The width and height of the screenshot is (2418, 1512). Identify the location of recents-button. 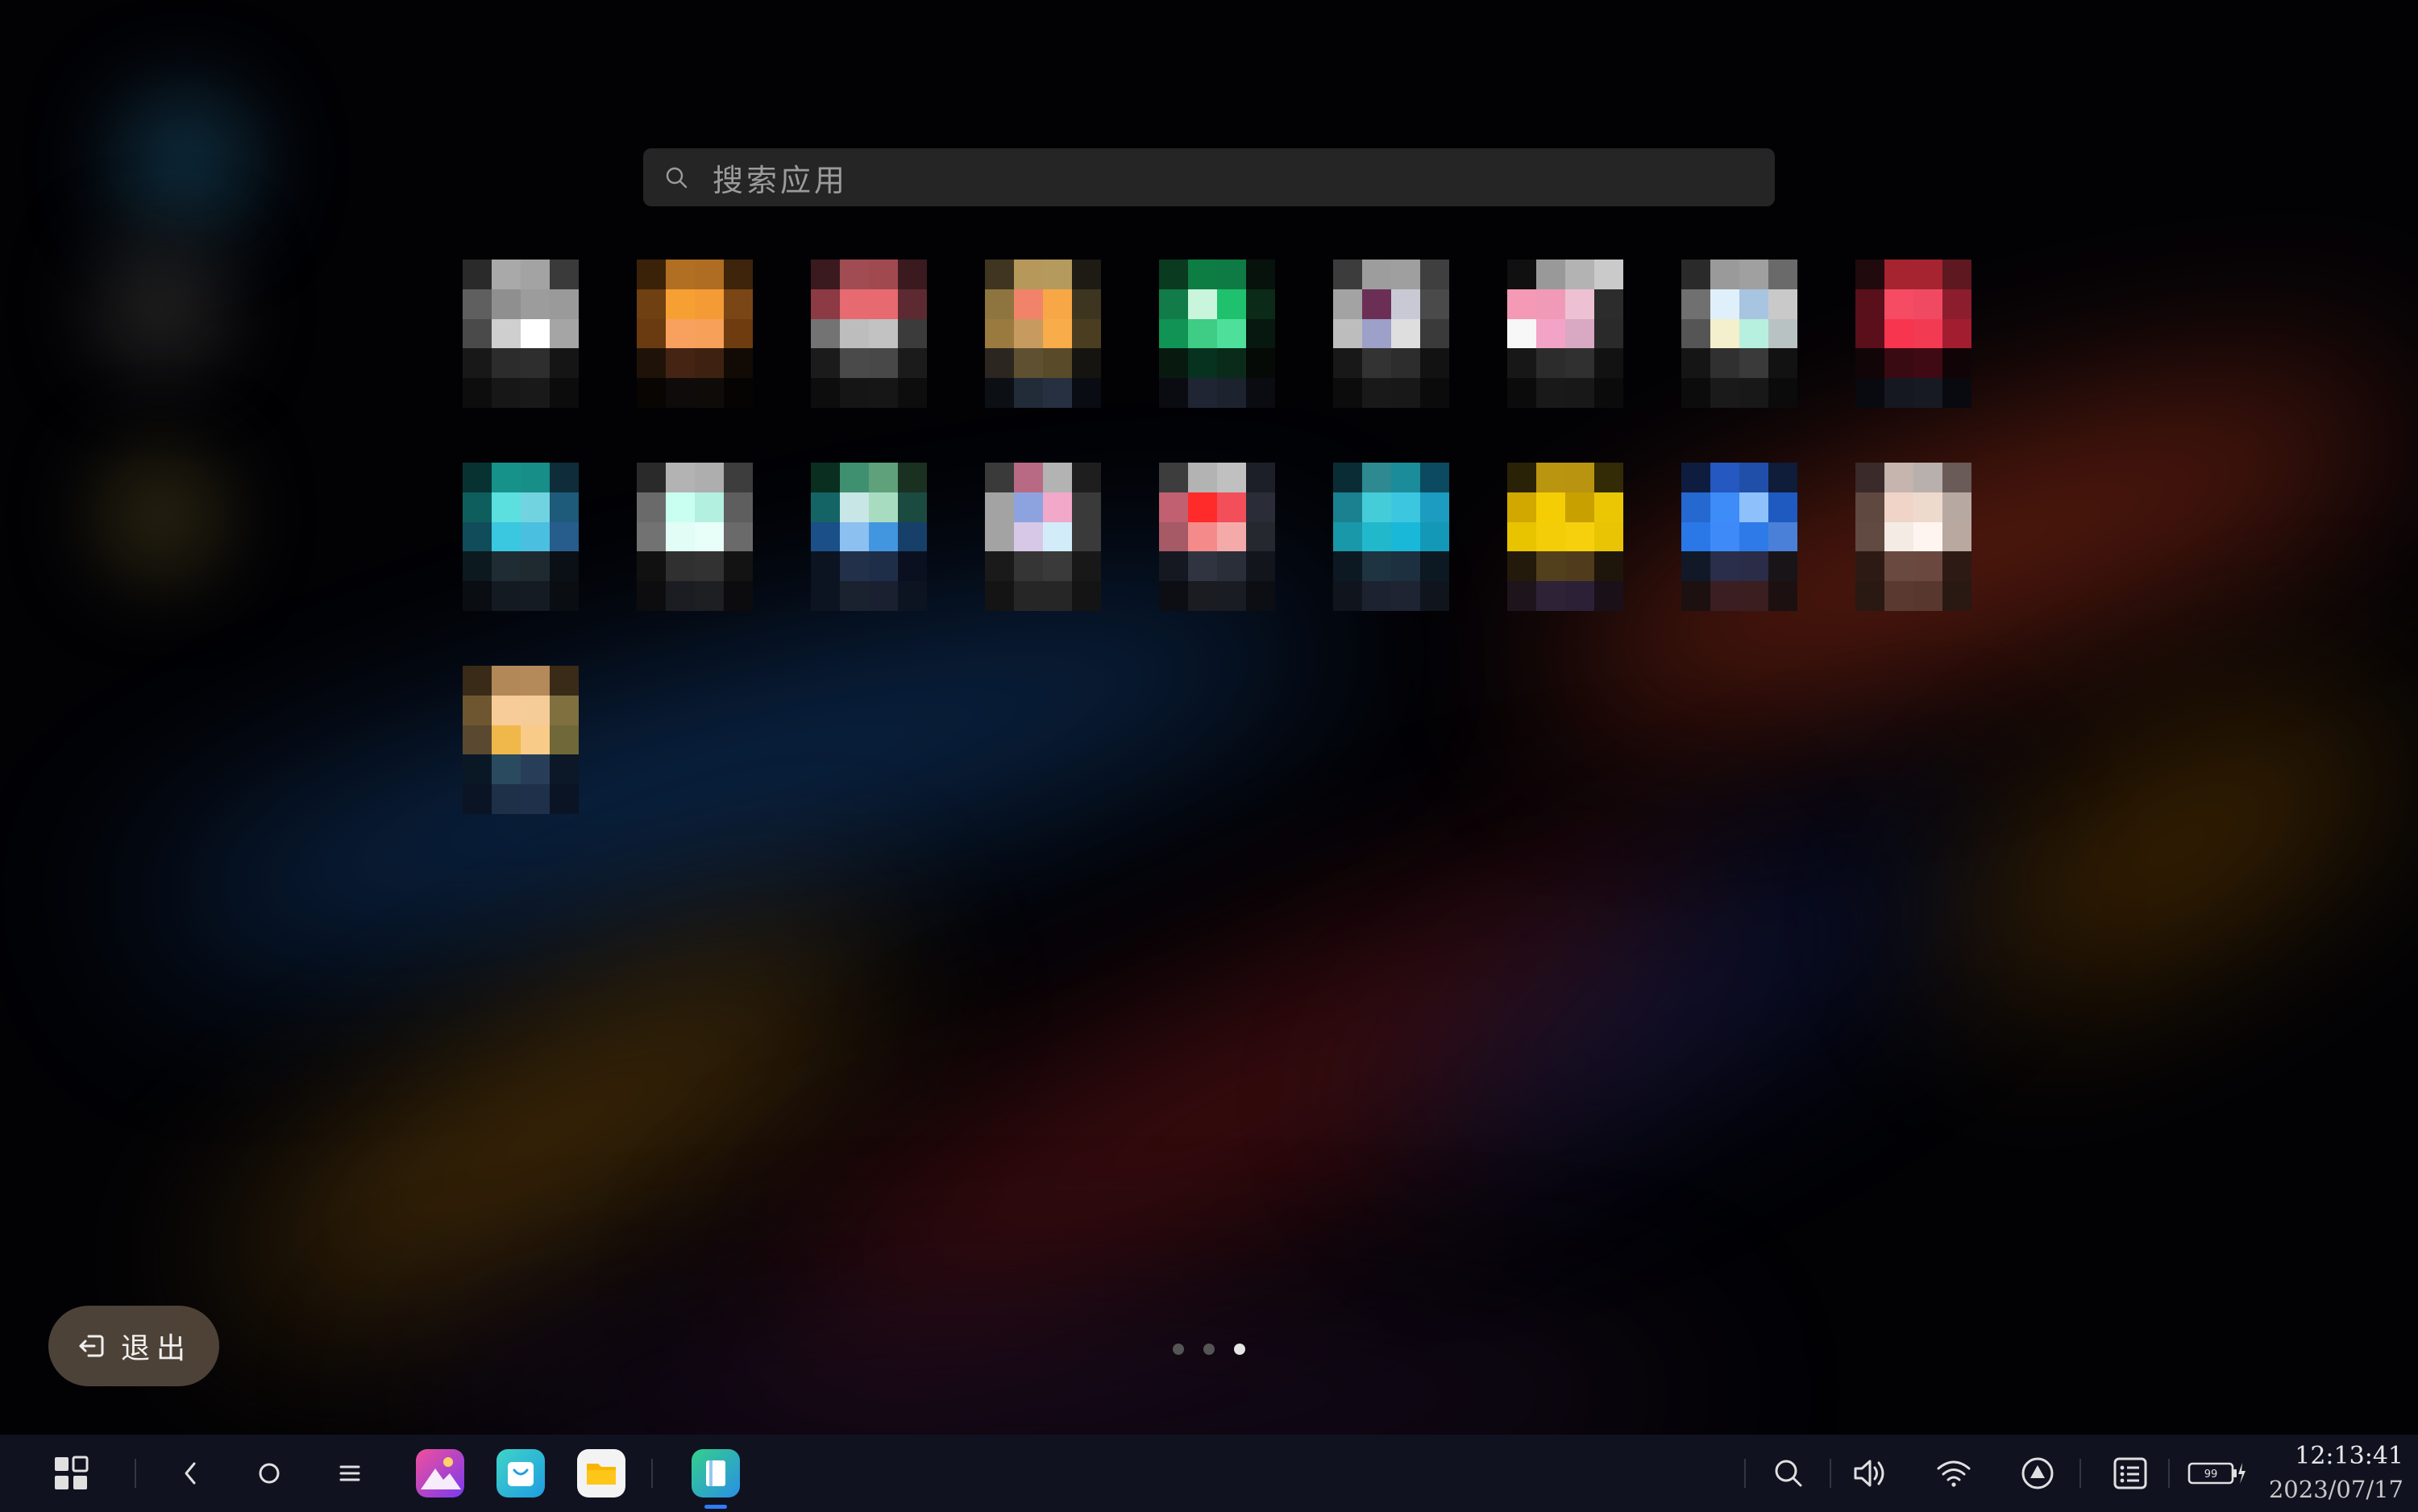
(350, 1473).